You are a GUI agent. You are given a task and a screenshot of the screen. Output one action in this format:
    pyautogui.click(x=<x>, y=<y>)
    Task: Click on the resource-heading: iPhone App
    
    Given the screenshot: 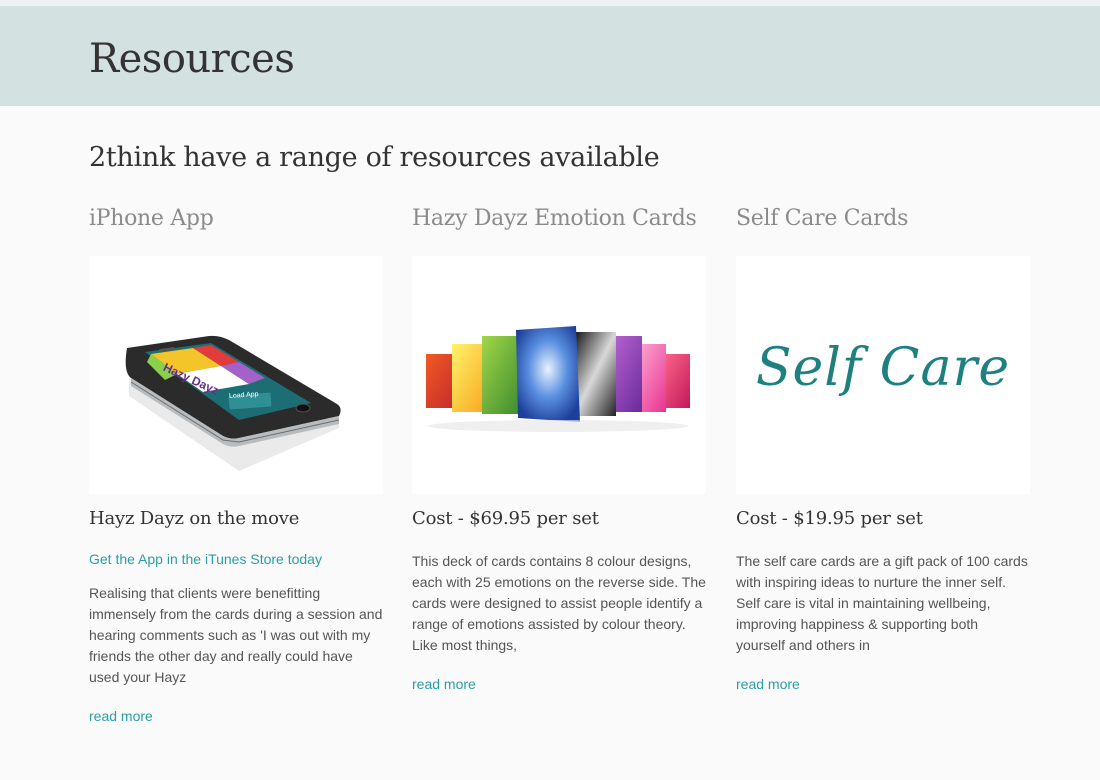 What is the action you would take?
    pyautogui.click(x=151, y=218)
    